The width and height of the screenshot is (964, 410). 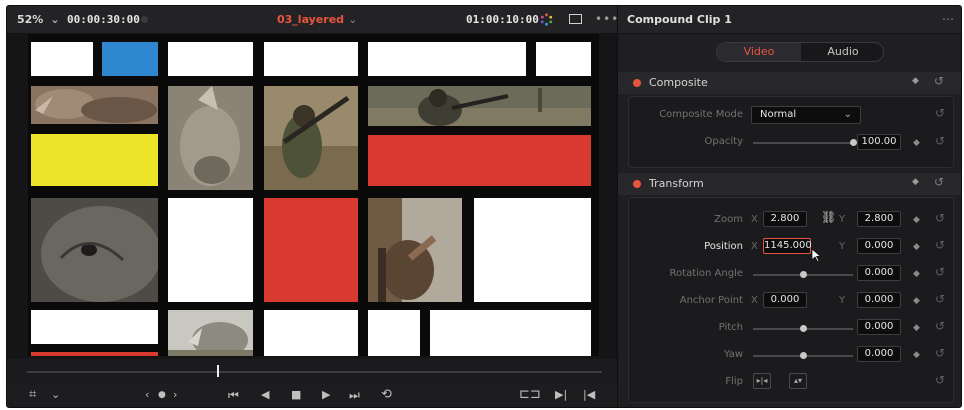 What do you see at coordinates (296, 395) in the screenshot?
I see `stop-icon: ■` at bounding box center [296, 395].